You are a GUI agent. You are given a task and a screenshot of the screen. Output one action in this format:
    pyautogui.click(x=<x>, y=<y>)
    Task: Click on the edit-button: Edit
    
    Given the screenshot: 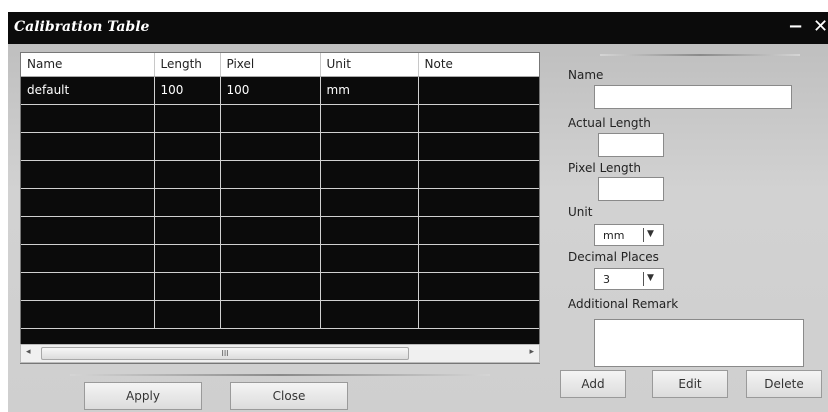 What is the action you would take?
    pyautogui.click(x=690, y=384)
    